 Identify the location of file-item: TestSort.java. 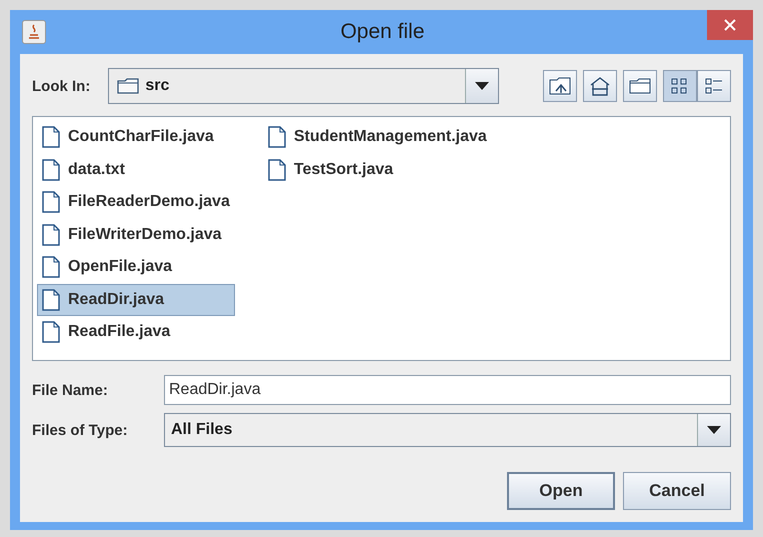
(377, 170).